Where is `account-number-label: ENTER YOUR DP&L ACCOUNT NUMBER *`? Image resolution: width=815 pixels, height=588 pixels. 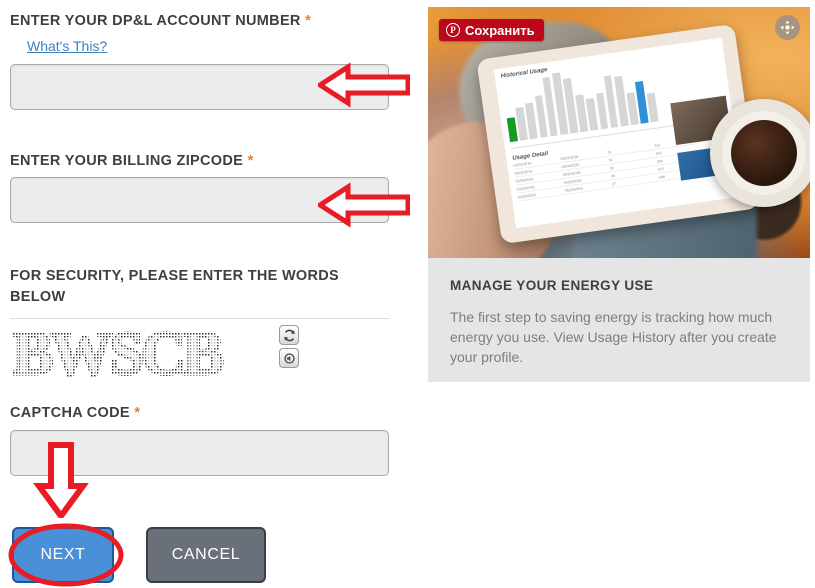 account-number-label: ENTER YOUR DP&L ACCOUNT NUMBER * is located at coordinates (160, 21).